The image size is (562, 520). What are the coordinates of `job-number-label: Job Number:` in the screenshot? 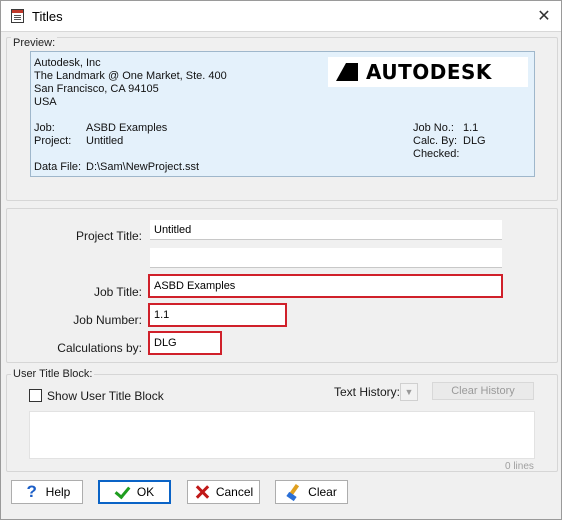 It's located at (107, 320).